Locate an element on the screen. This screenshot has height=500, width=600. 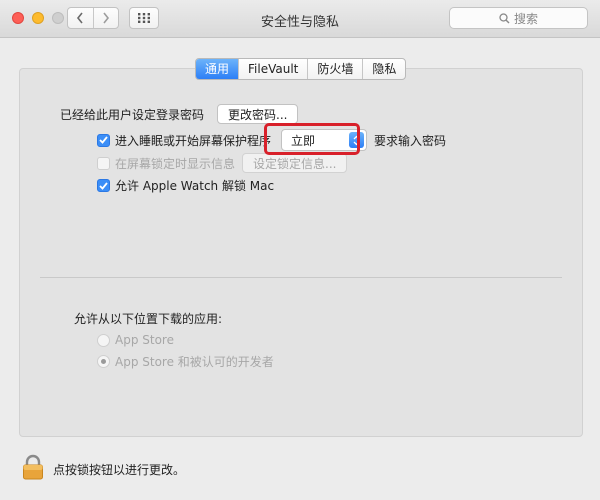
title-bar: 安全性与隐私 搜索 is located at coordinates (300, 19).